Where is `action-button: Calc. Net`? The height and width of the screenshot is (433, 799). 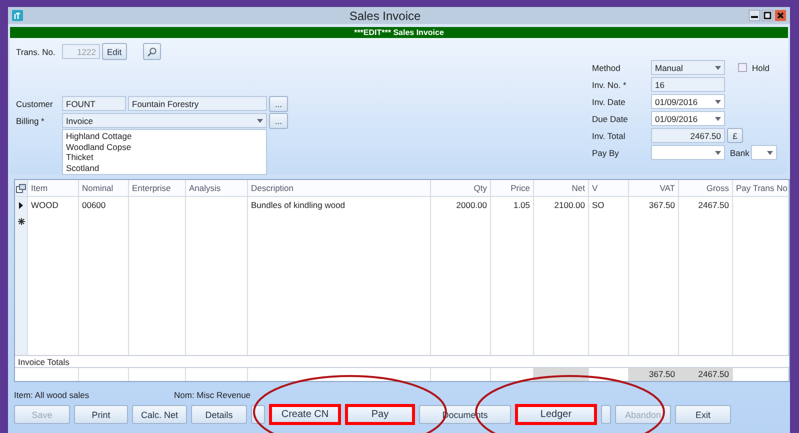 action-button: Calc. Net is located at coordinates (159, 414).